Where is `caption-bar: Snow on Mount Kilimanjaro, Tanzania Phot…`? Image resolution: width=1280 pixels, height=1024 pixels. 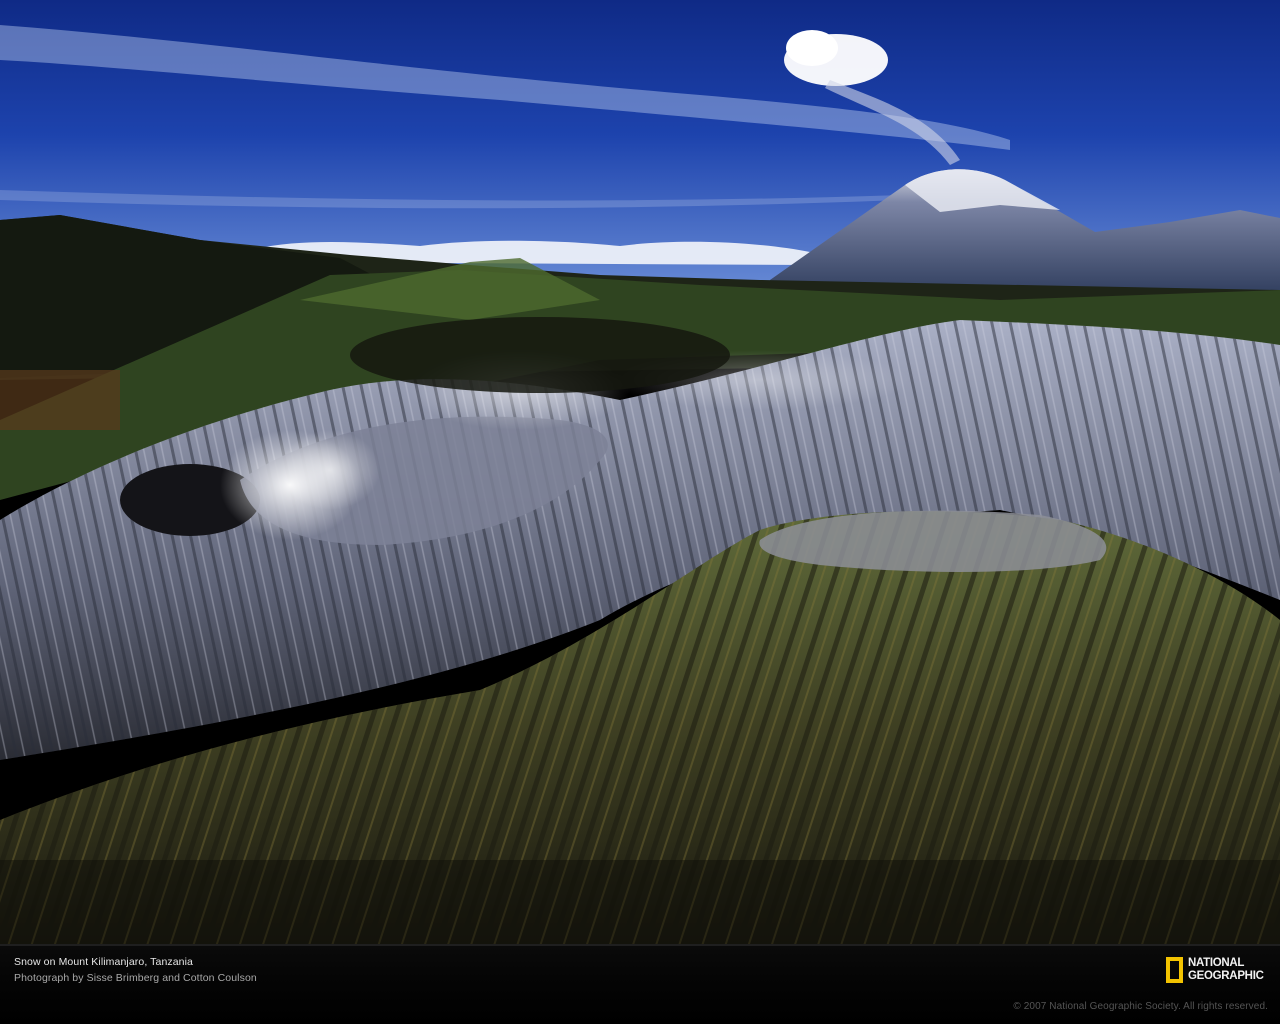
caption-bar: Snow on Mount Kilimanjaro, Tanzania Phot… is located at coordinates (640, 984).